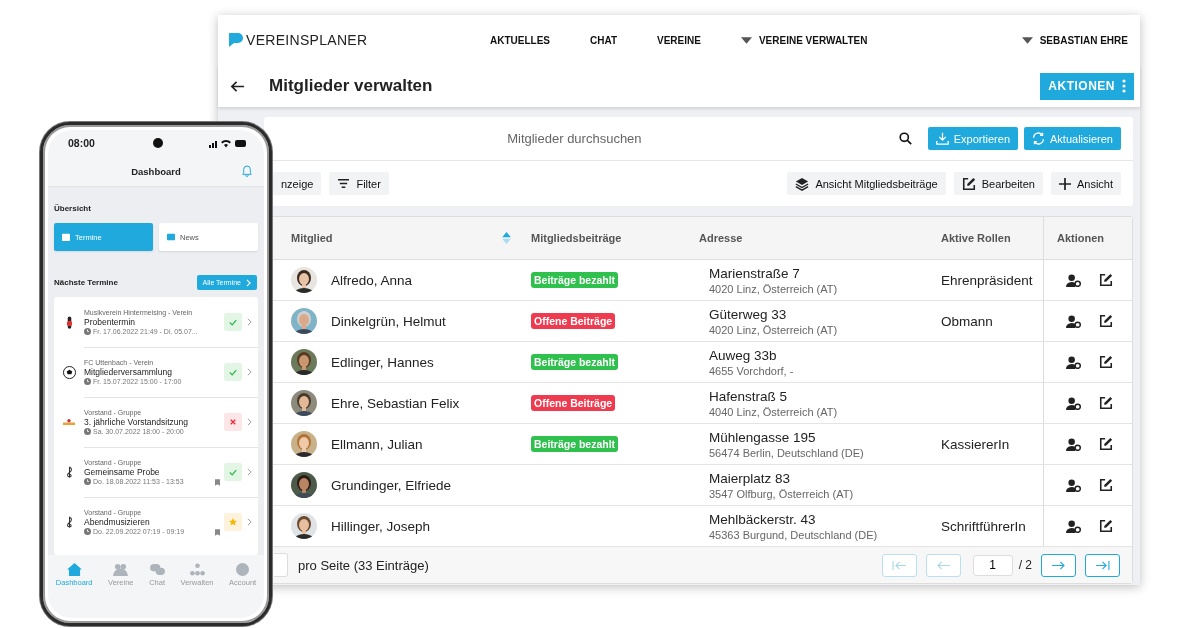  Describe the element at coordinates (344, 183) in the screenshot. I see `filter-icon` at that location.